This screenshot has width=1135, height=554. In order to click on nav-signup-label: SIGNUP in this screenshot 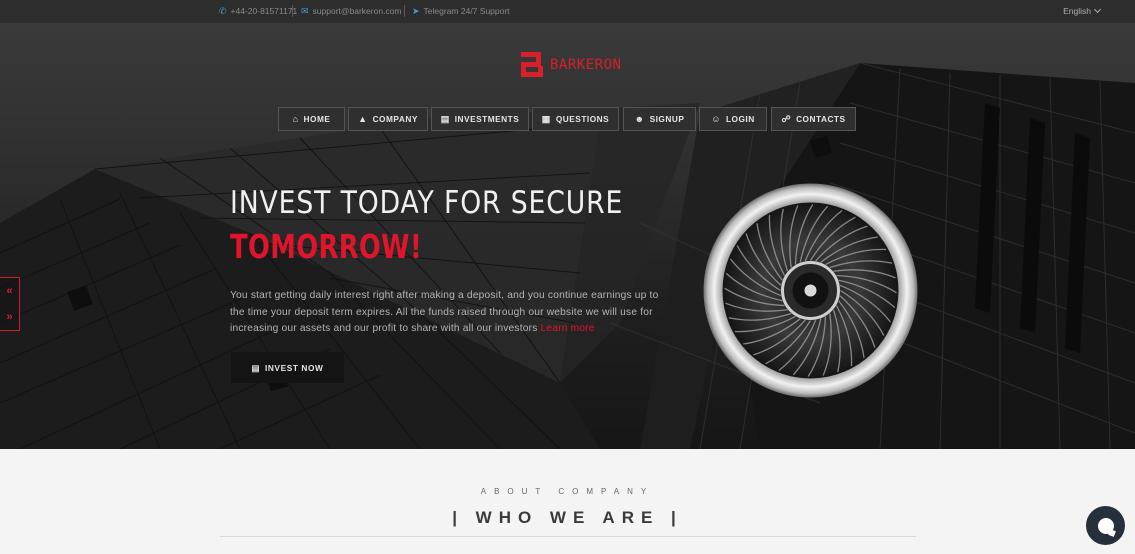, I will do `click(667, 119)`.